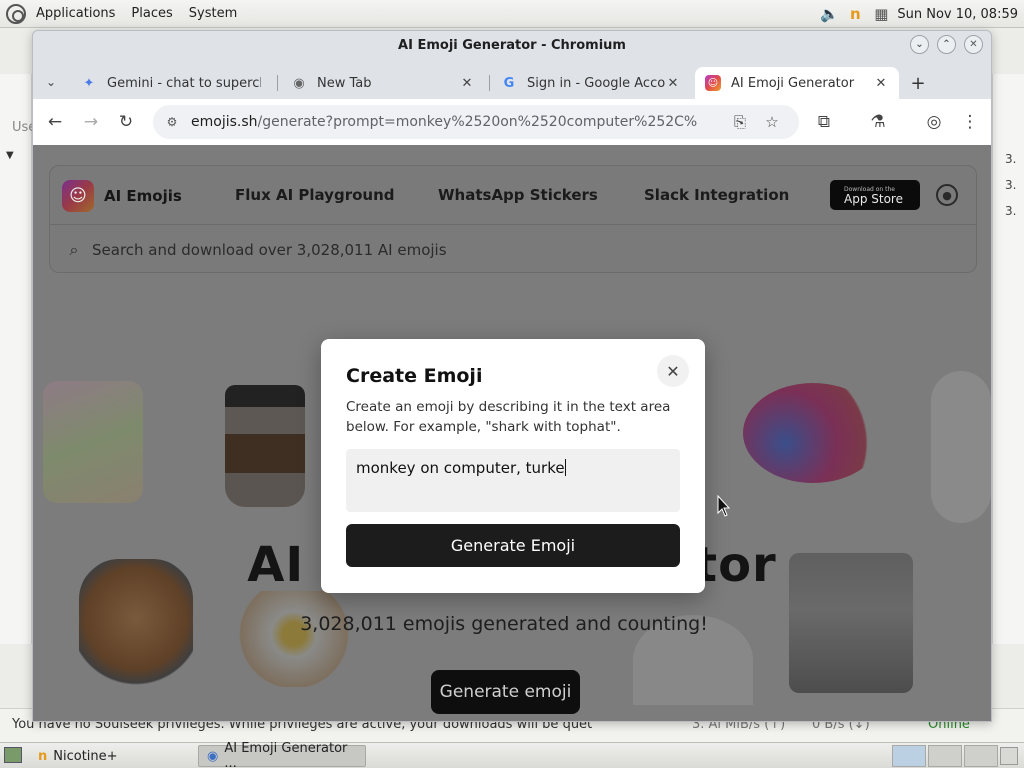 The width and height of the screenshot is (1024, 768). Describe the element at coordinates (716, 195) in the screenshot. I see `nav-slack-integration: Slack Integration` at that location.